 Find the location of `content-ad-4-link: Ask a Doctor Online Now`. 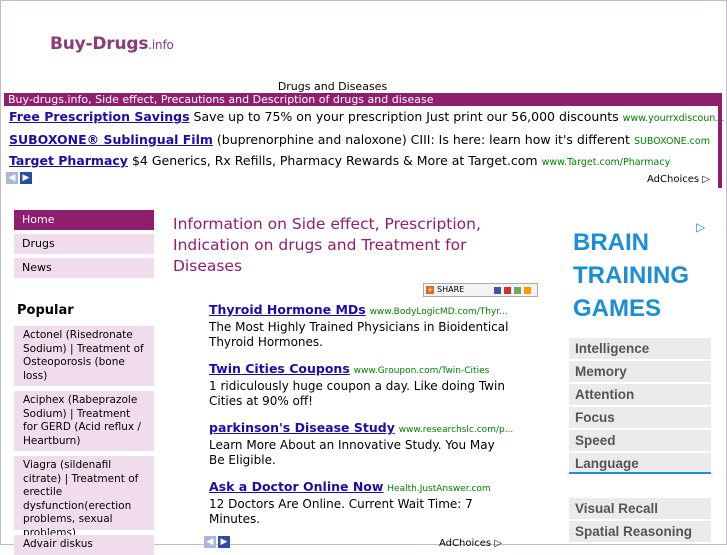

content-ad-4-link: Ask a Doctor Online Now is located at coordinates (296, 486).